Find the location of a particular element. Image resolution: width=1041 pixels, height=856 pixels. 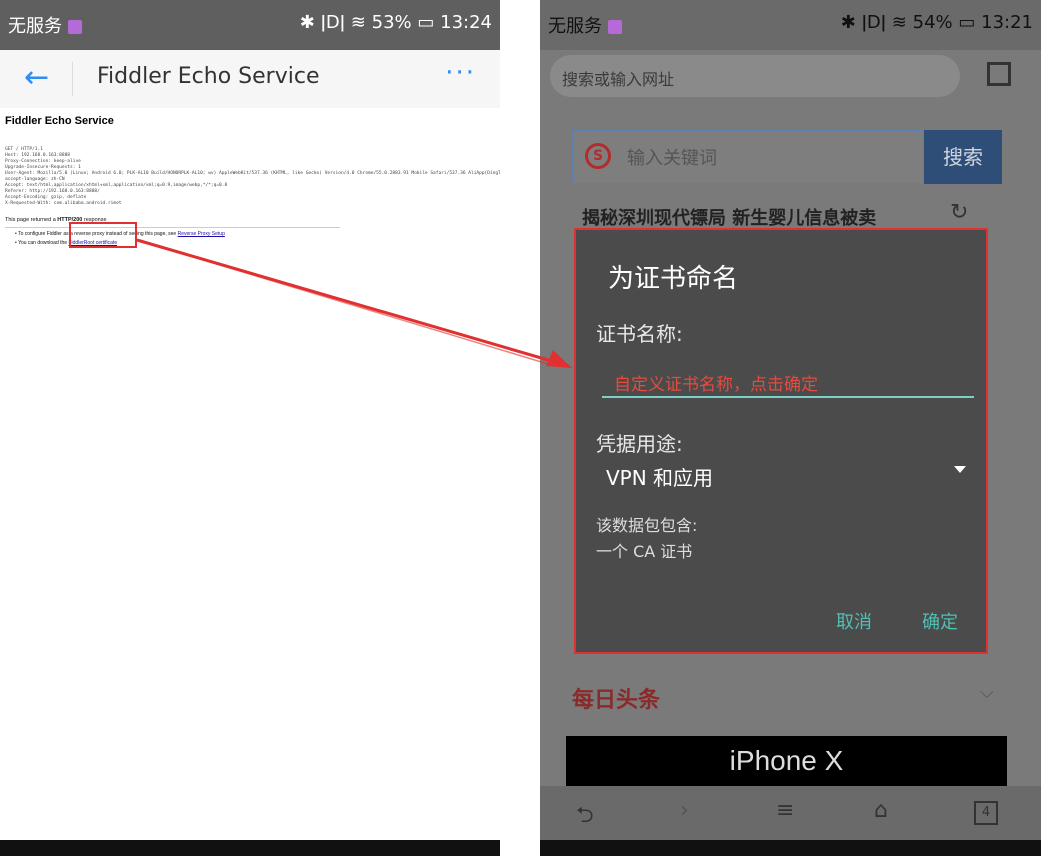

status-bar: 无服务 ✱ ǀDǀ ≋ 54% ▭ 13:21 is located at coordinates (790, 25).